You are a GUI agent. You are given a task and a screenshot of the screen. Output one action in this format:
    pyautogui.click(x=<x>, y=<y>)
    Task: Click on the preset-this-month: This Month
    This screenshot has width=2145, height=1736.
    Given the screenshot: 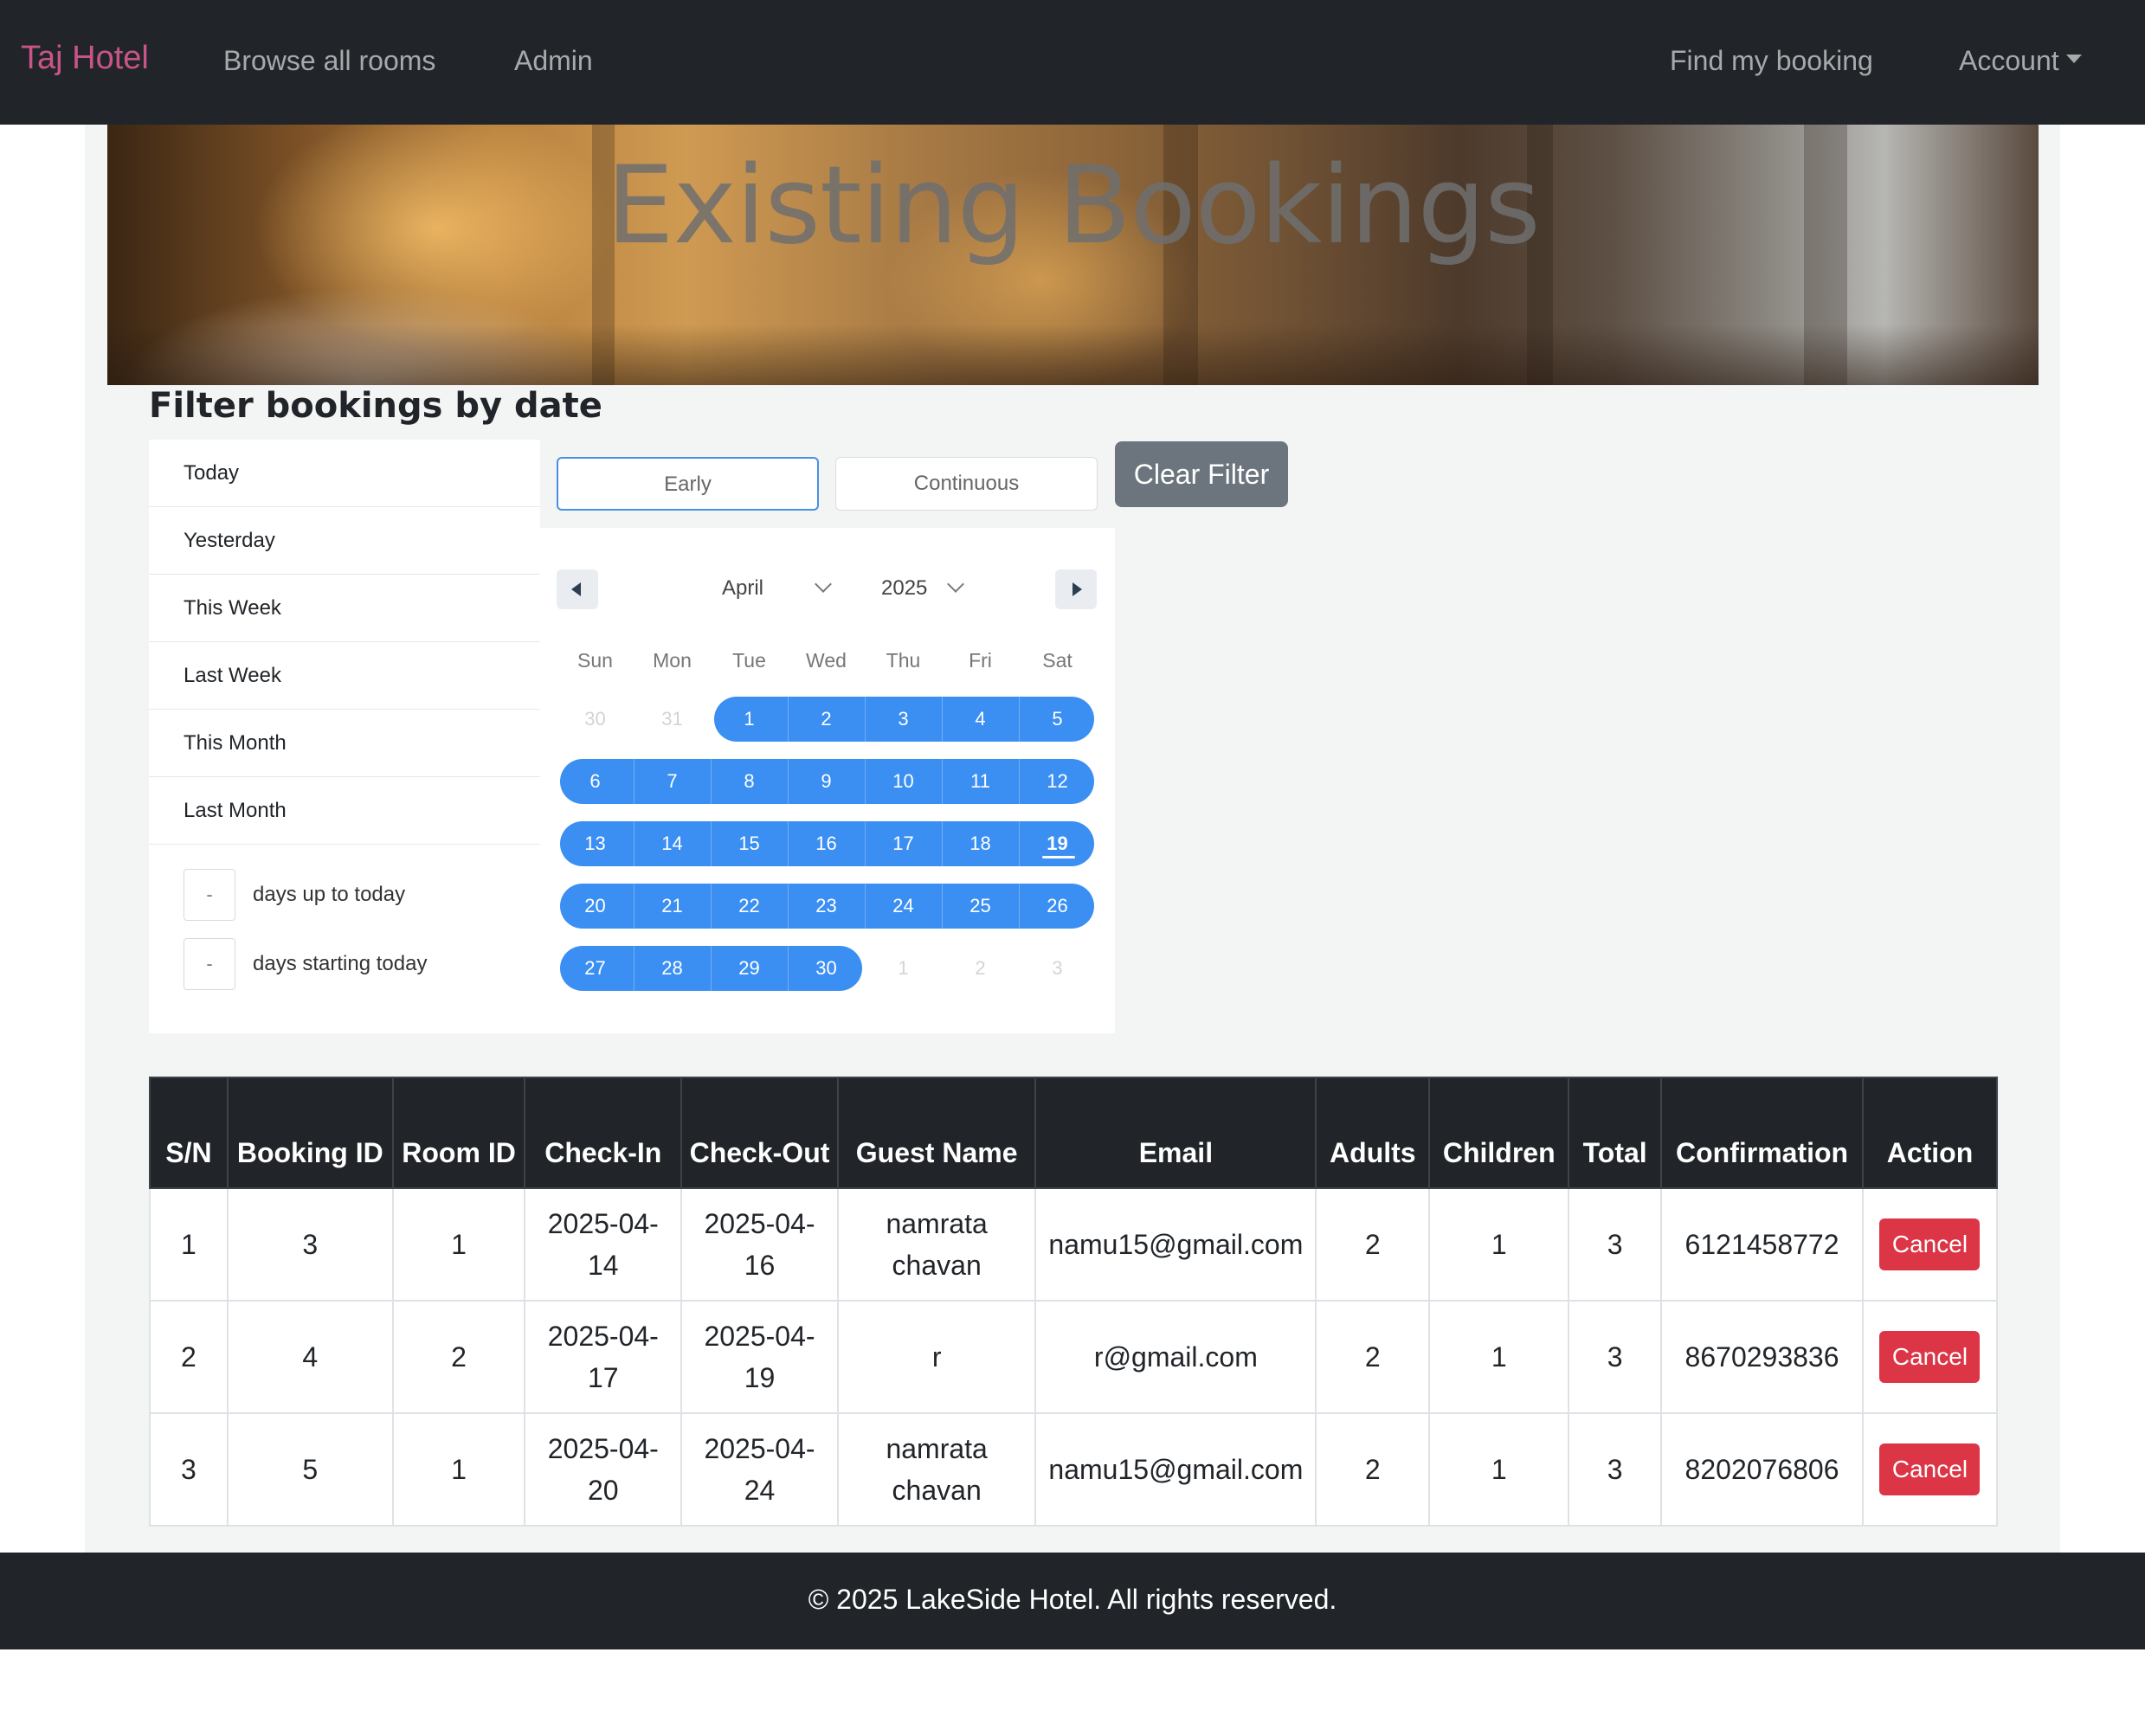 What is the action you would take?
    pyautogui.click(x=345, y=744)
    